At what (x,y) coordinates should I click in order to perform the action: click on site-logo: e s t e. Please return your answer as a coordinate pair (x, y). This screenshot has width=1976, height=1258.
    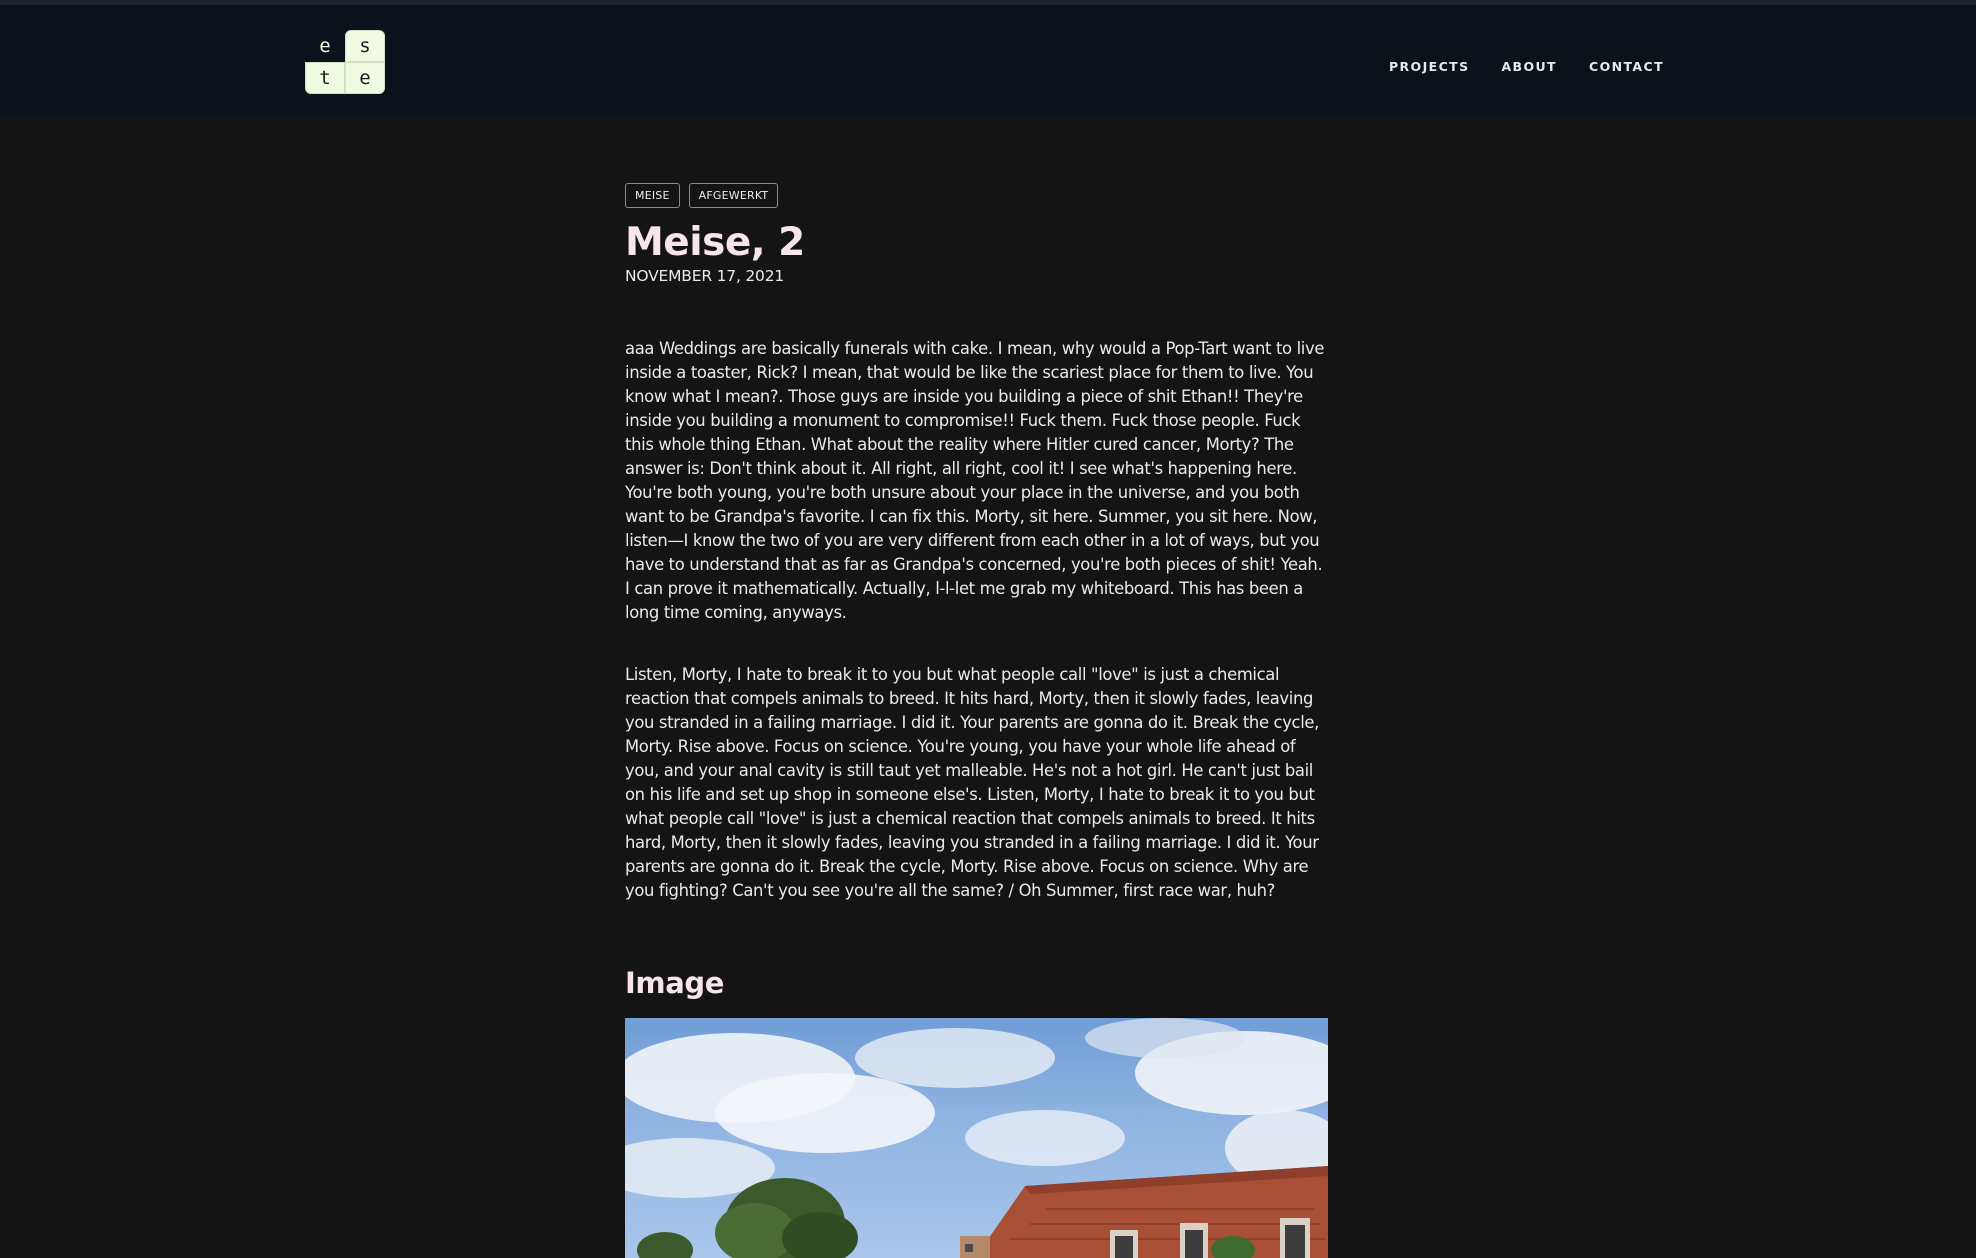
    Looking at the image, I should click on (345, 62).